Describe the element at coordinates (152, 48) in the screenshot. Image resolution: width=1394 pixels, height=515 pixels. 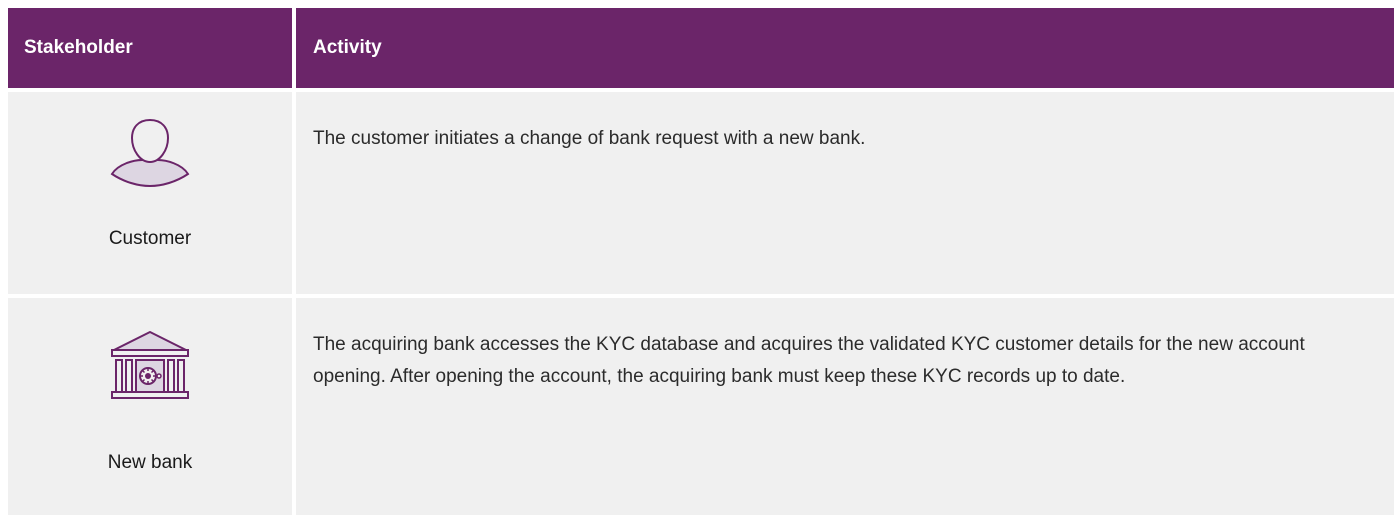
I see `header-stakeholder: Stakeholder` at that location.